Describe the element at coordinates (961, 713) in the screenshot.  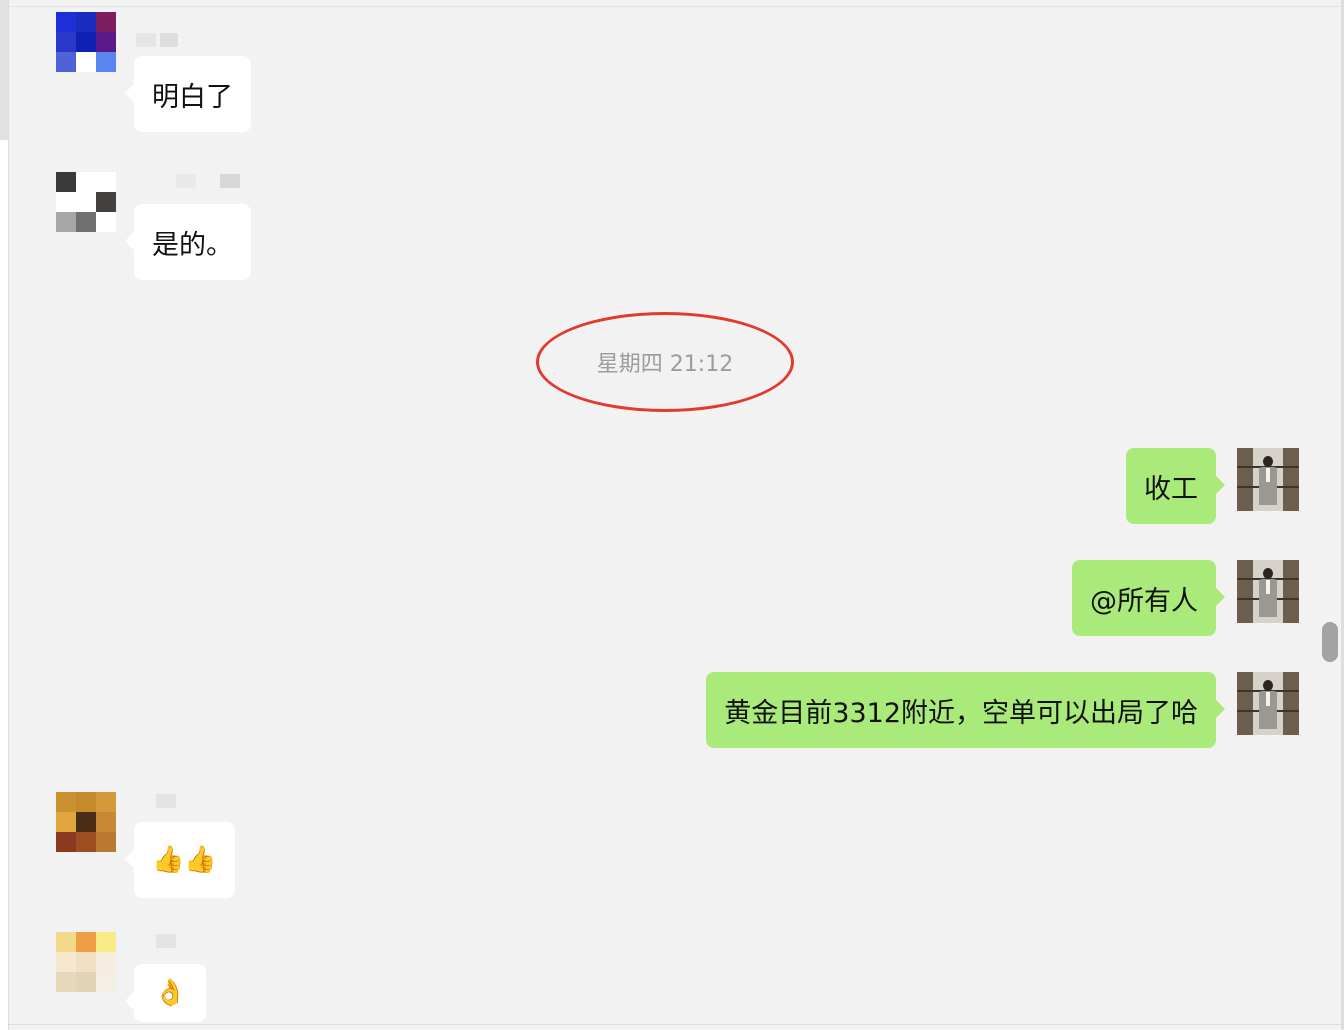
I see `message-text: 黄金目前3312附近，空单可以出局了哈` at that location.